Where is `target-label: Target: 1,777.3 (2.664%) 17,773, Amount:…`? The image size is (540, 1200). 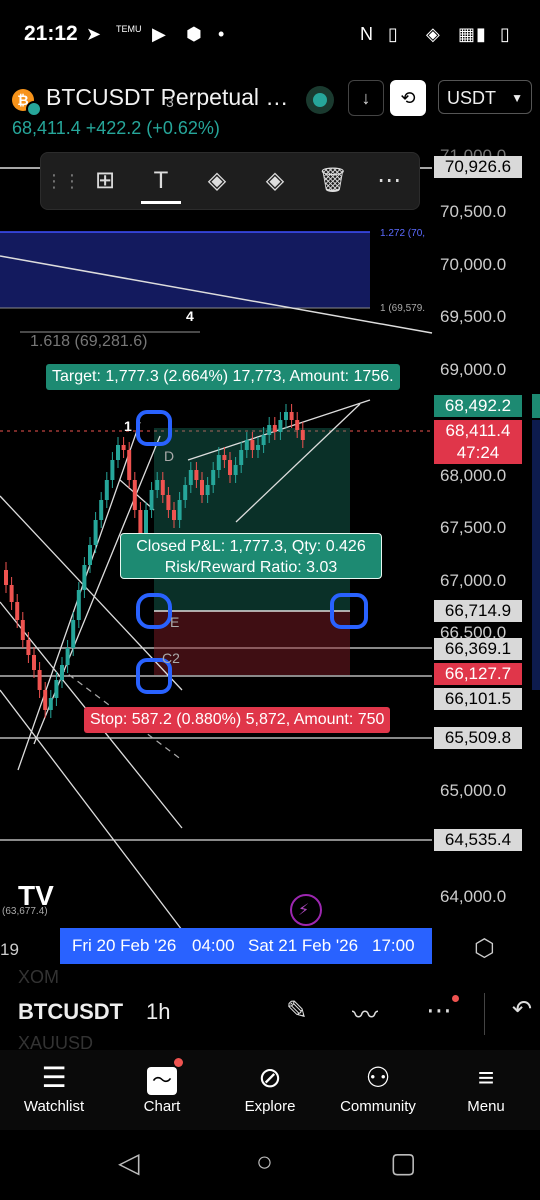
target-label: Target: 1,777.3 (2.664%) 17,773, Amount:… is located at coordinates (223, 377).